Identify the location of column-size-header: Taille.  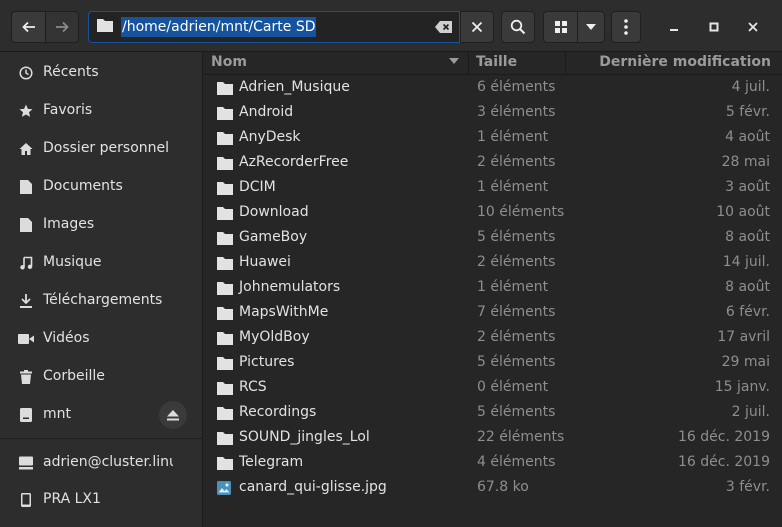
(496, 62).